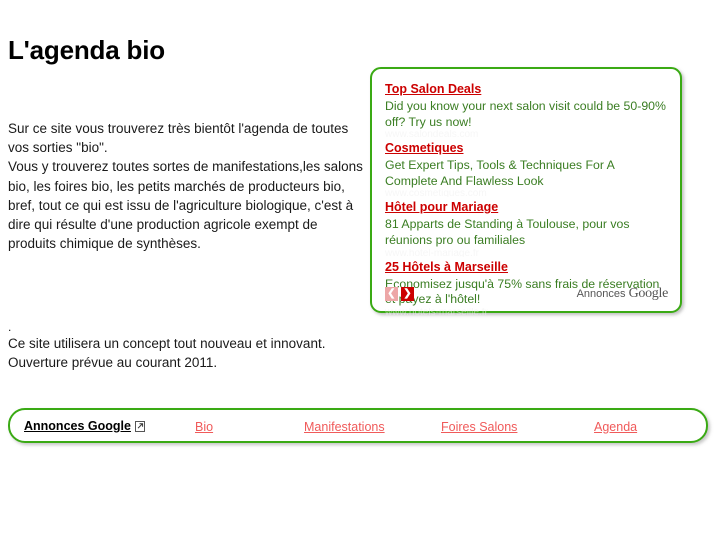 The image size is (727, 545). Describe the element at coordinates (433, 89) in the screenshot. I see `ad-title-link: Top Salon Deals` at that location.